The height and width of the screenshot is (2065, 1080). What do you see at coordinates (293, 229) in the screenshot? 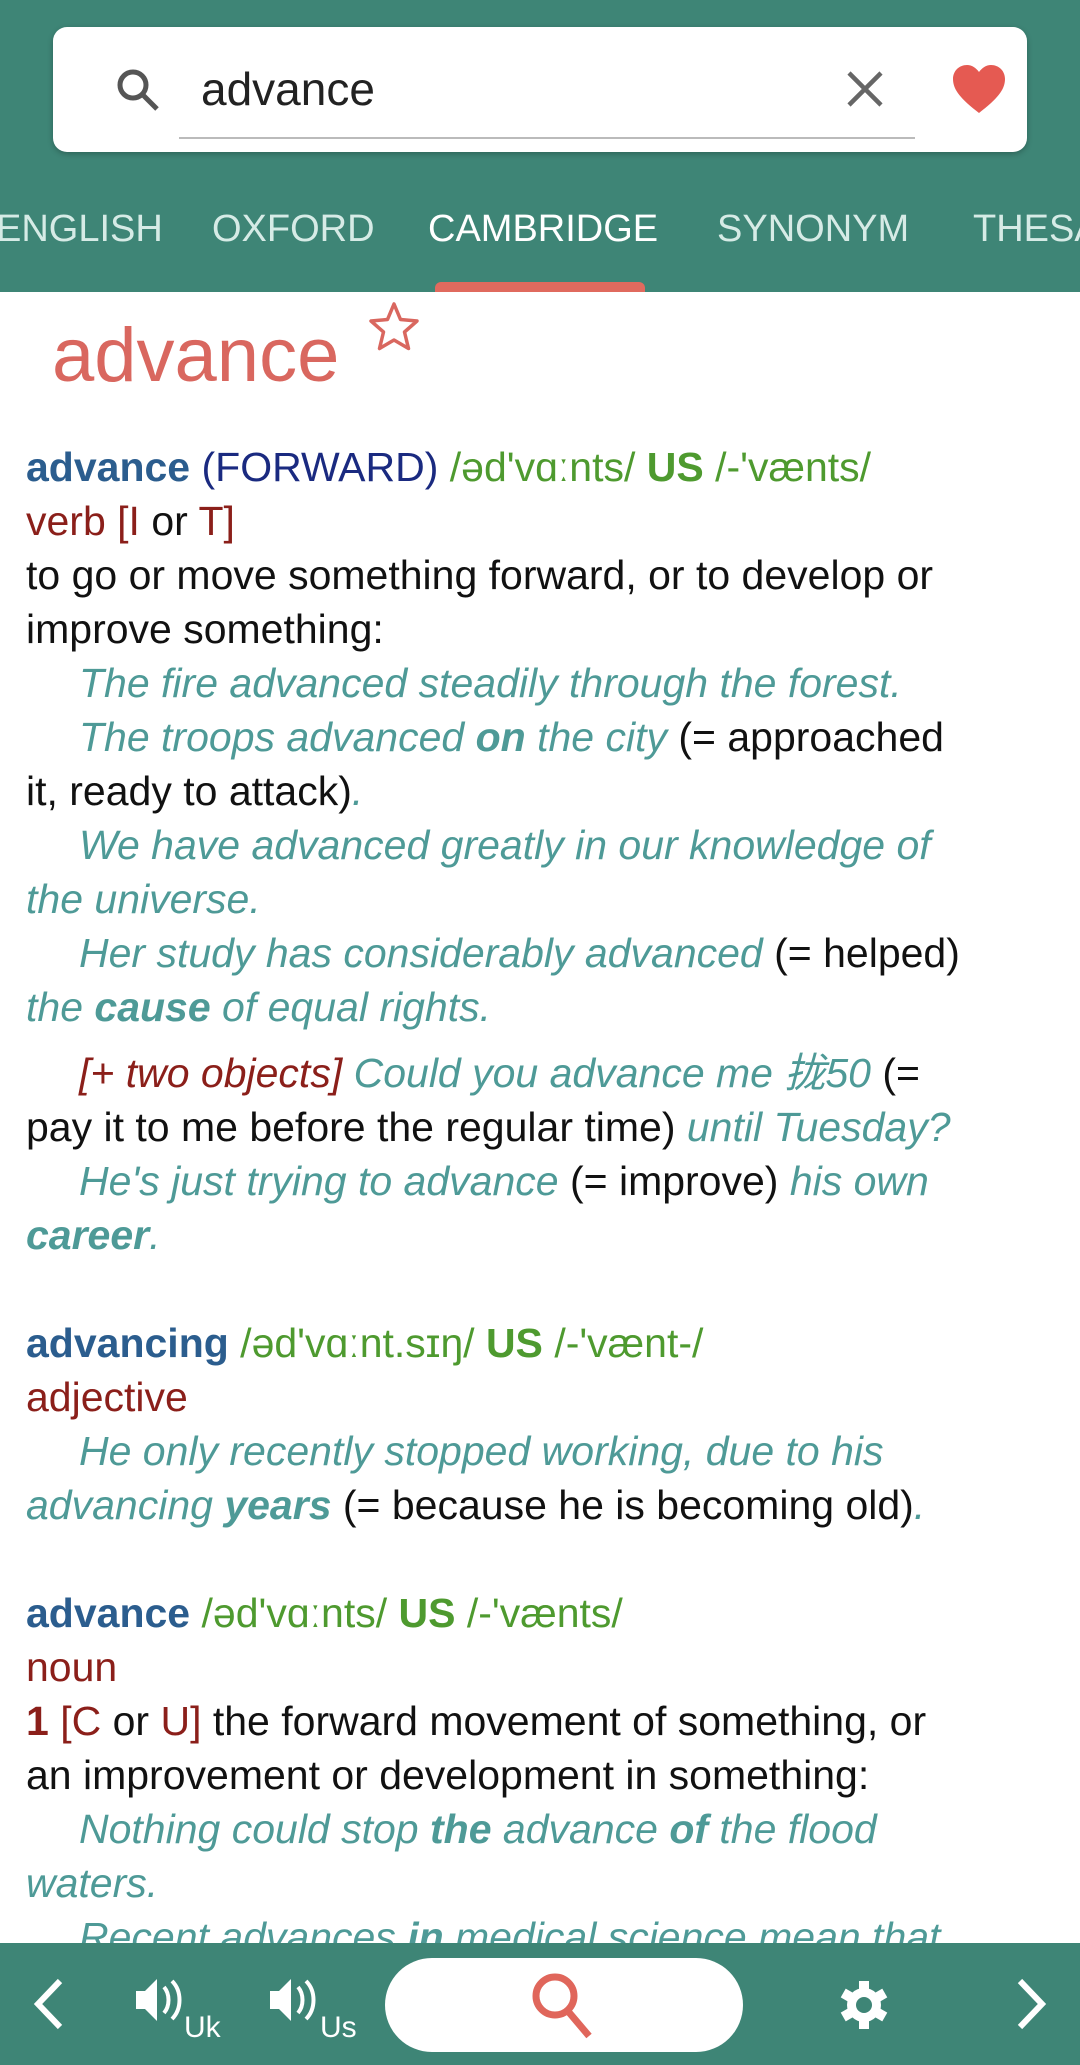
I see `tab-oxford: OXFORD` at bounding box center [293, 229].